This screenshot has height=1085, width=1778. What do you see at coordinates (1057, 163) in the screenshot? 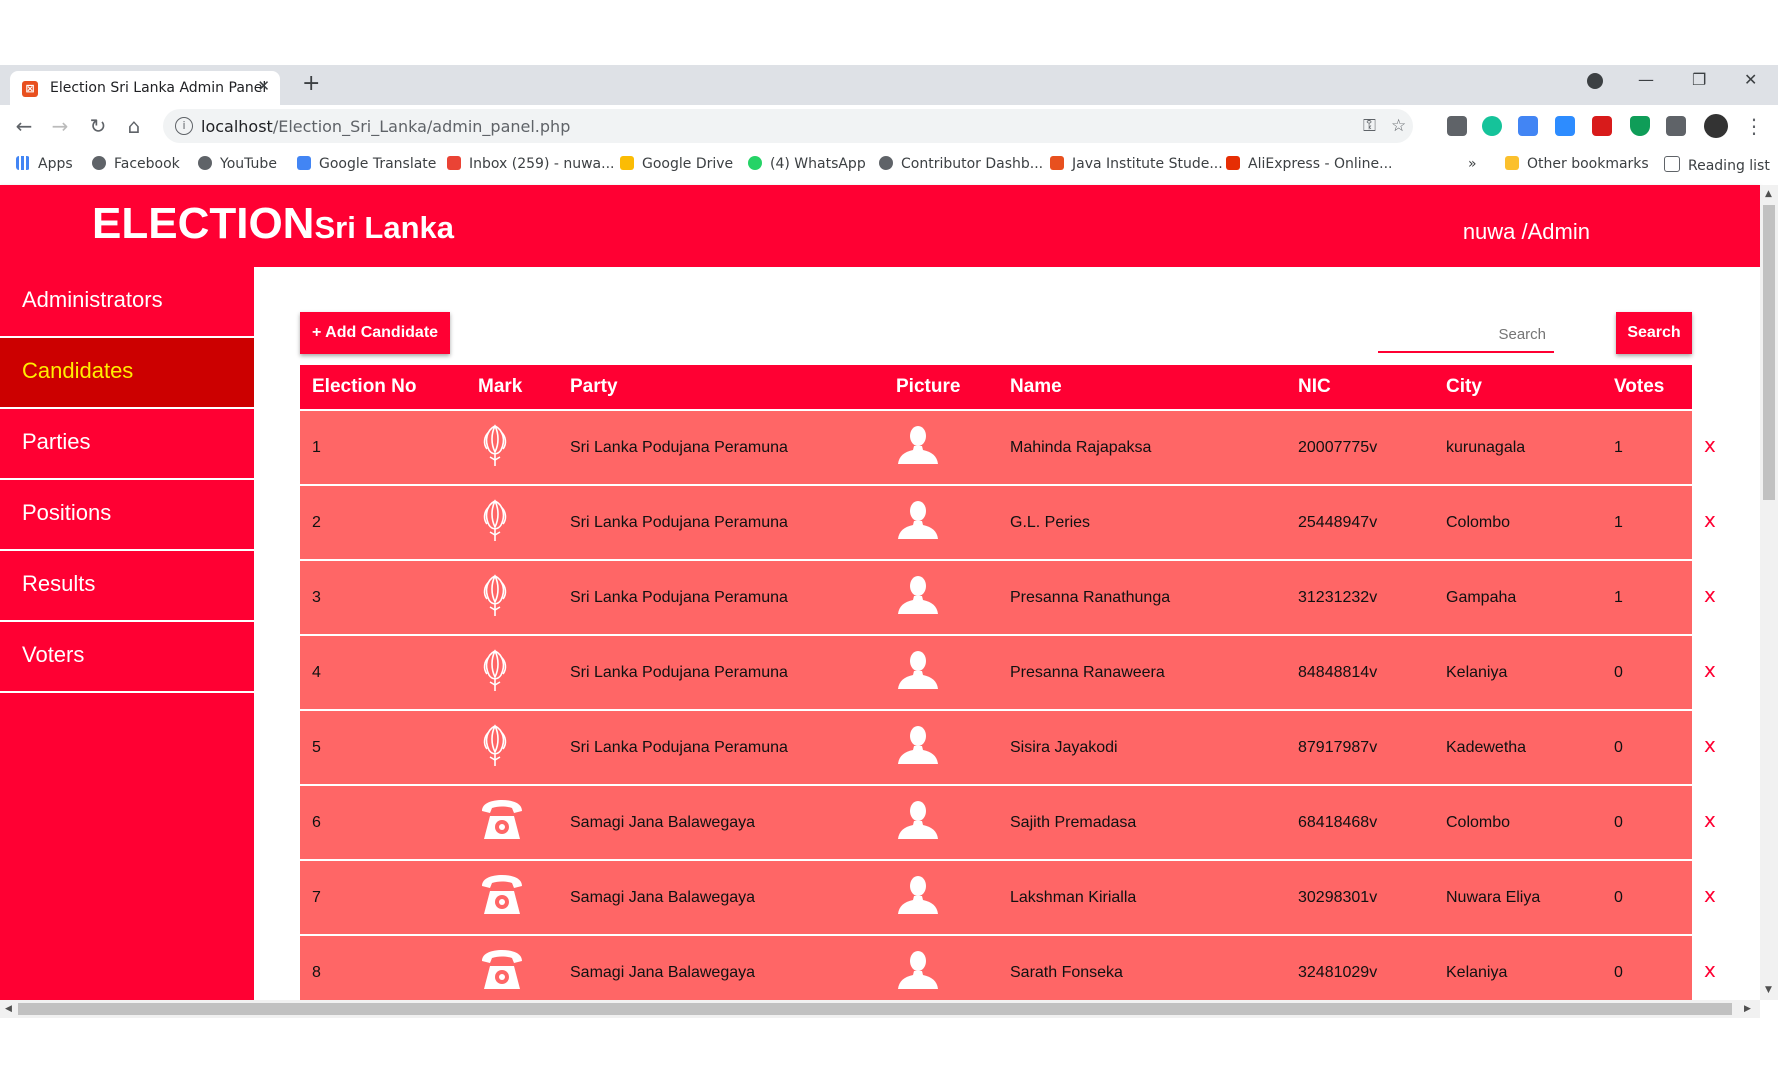
I see `java-icon` at bounding box center [1057, 163].